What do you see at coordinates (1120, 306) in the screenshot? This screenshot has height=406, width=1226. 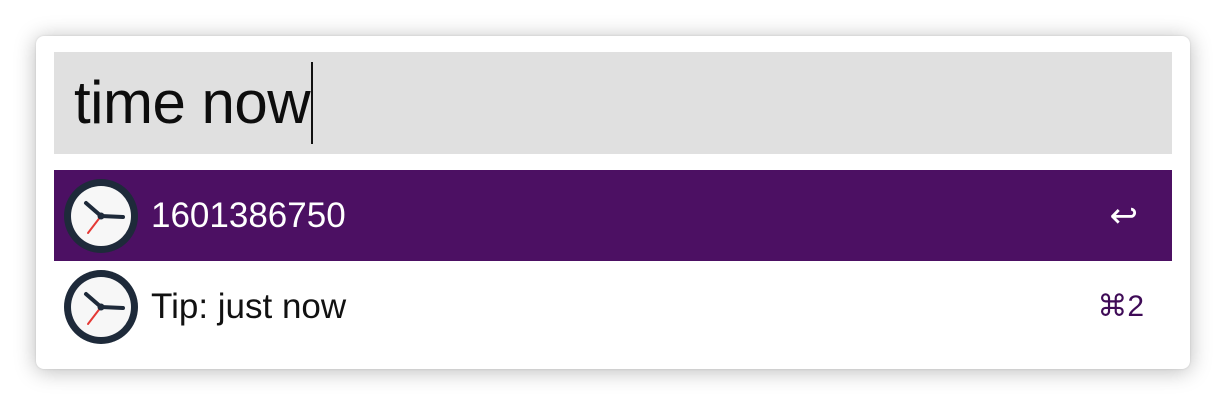 I see `keyboard-shortcut: ⌘2` at bounding box center [1120, 306].